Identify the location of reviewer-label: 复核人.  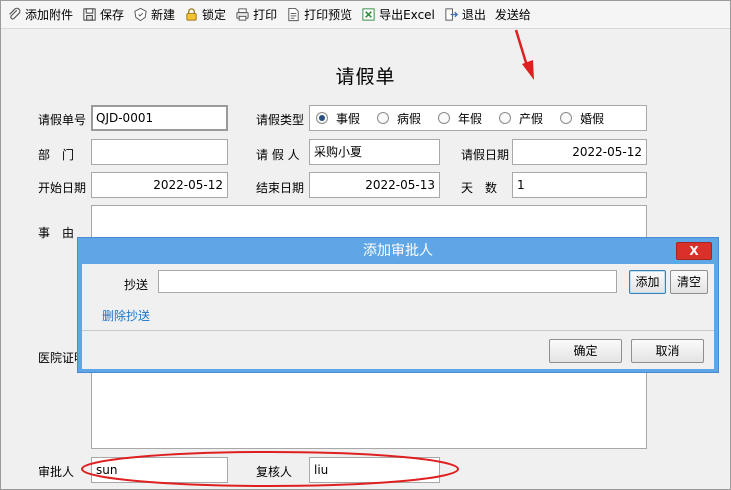
(274, 472).